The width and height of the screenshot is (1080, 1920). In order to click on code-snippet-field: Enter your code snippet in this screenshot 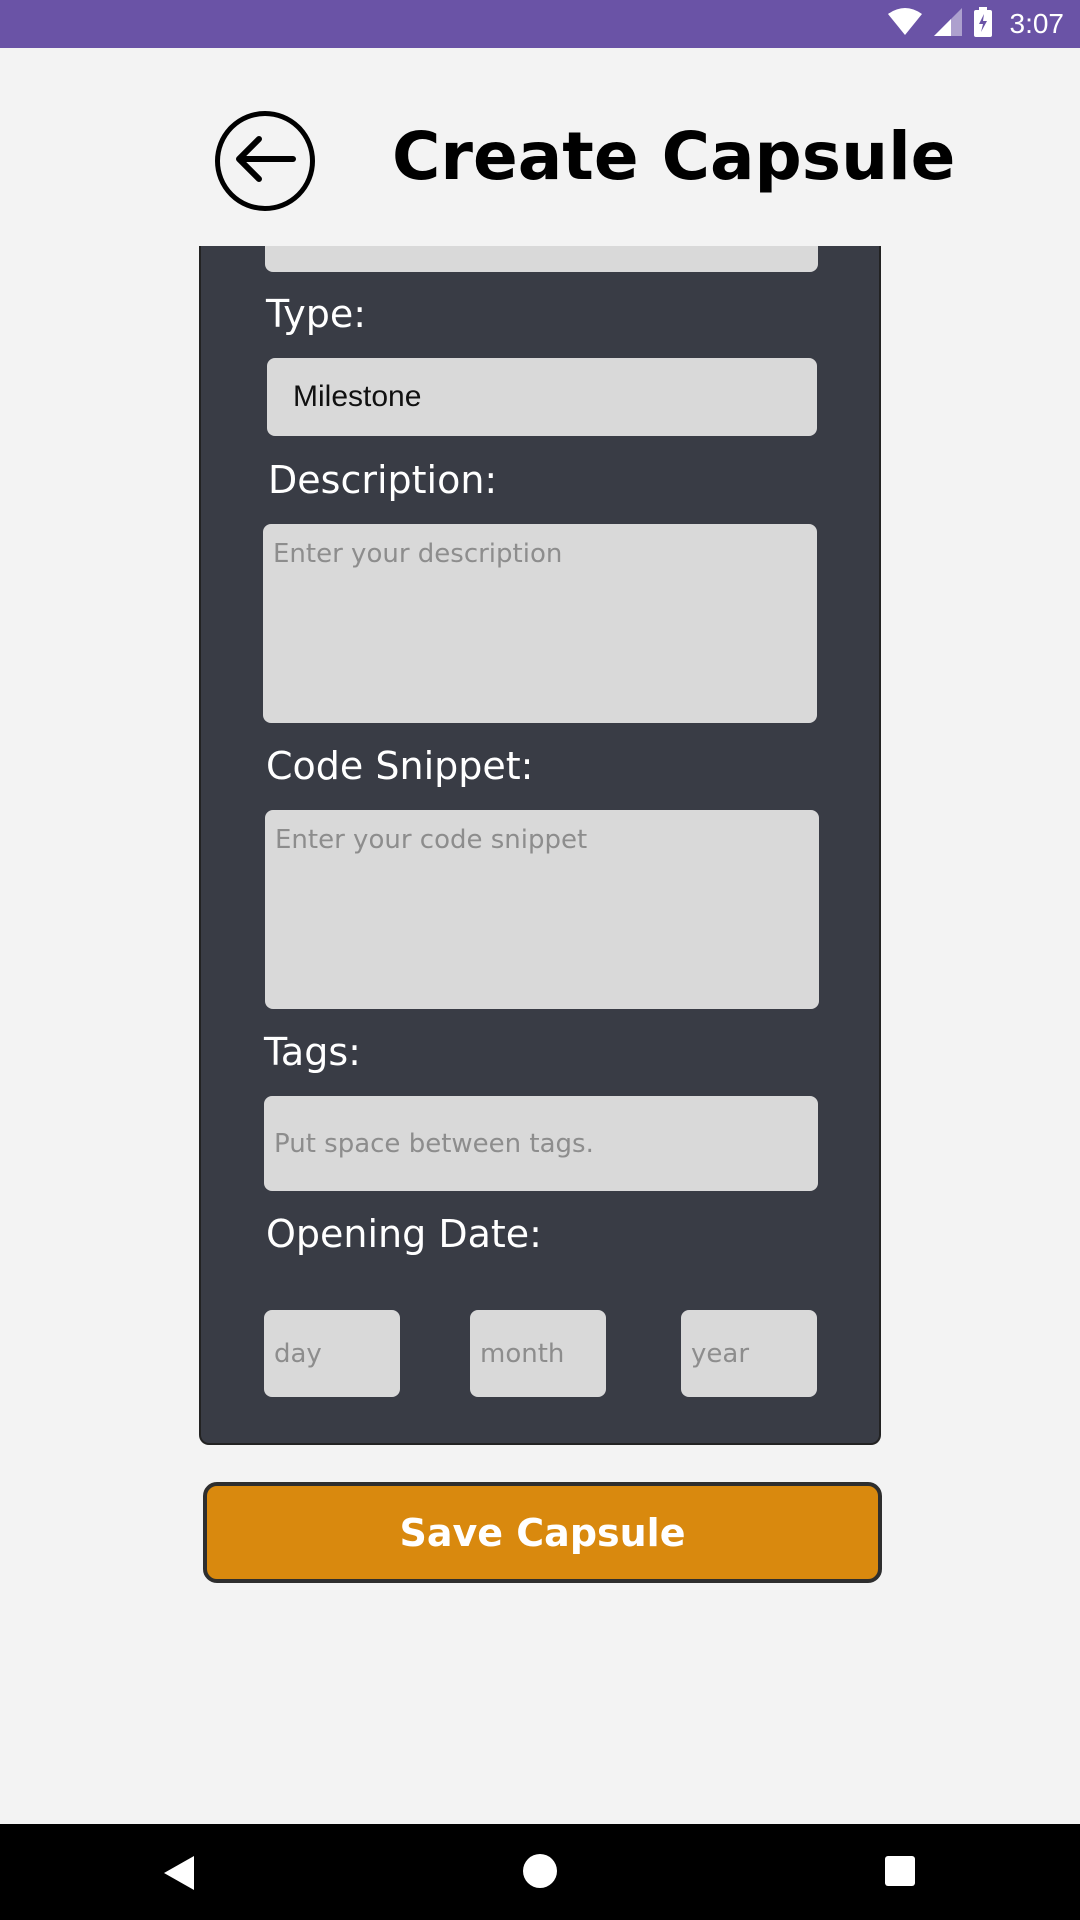, I will do `click(542, 909)`.